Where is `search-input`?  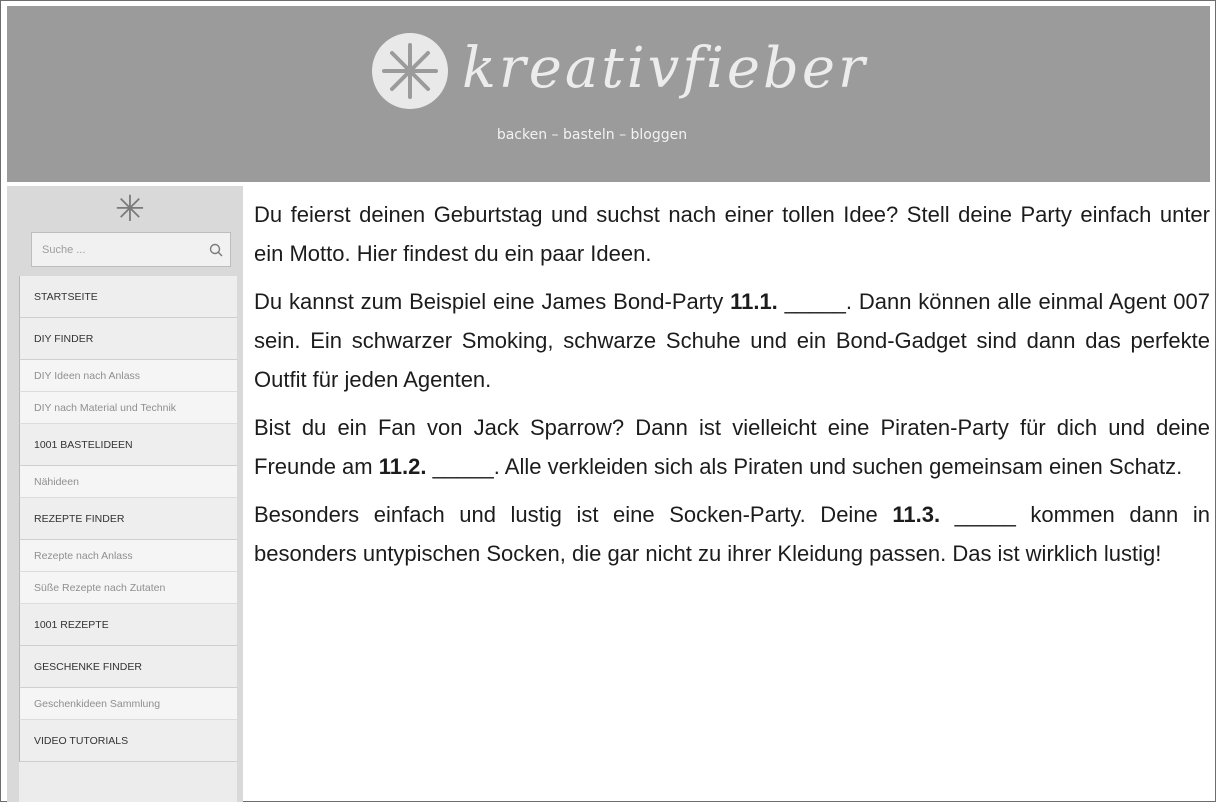
search-input is located at coordinates (117, 249).